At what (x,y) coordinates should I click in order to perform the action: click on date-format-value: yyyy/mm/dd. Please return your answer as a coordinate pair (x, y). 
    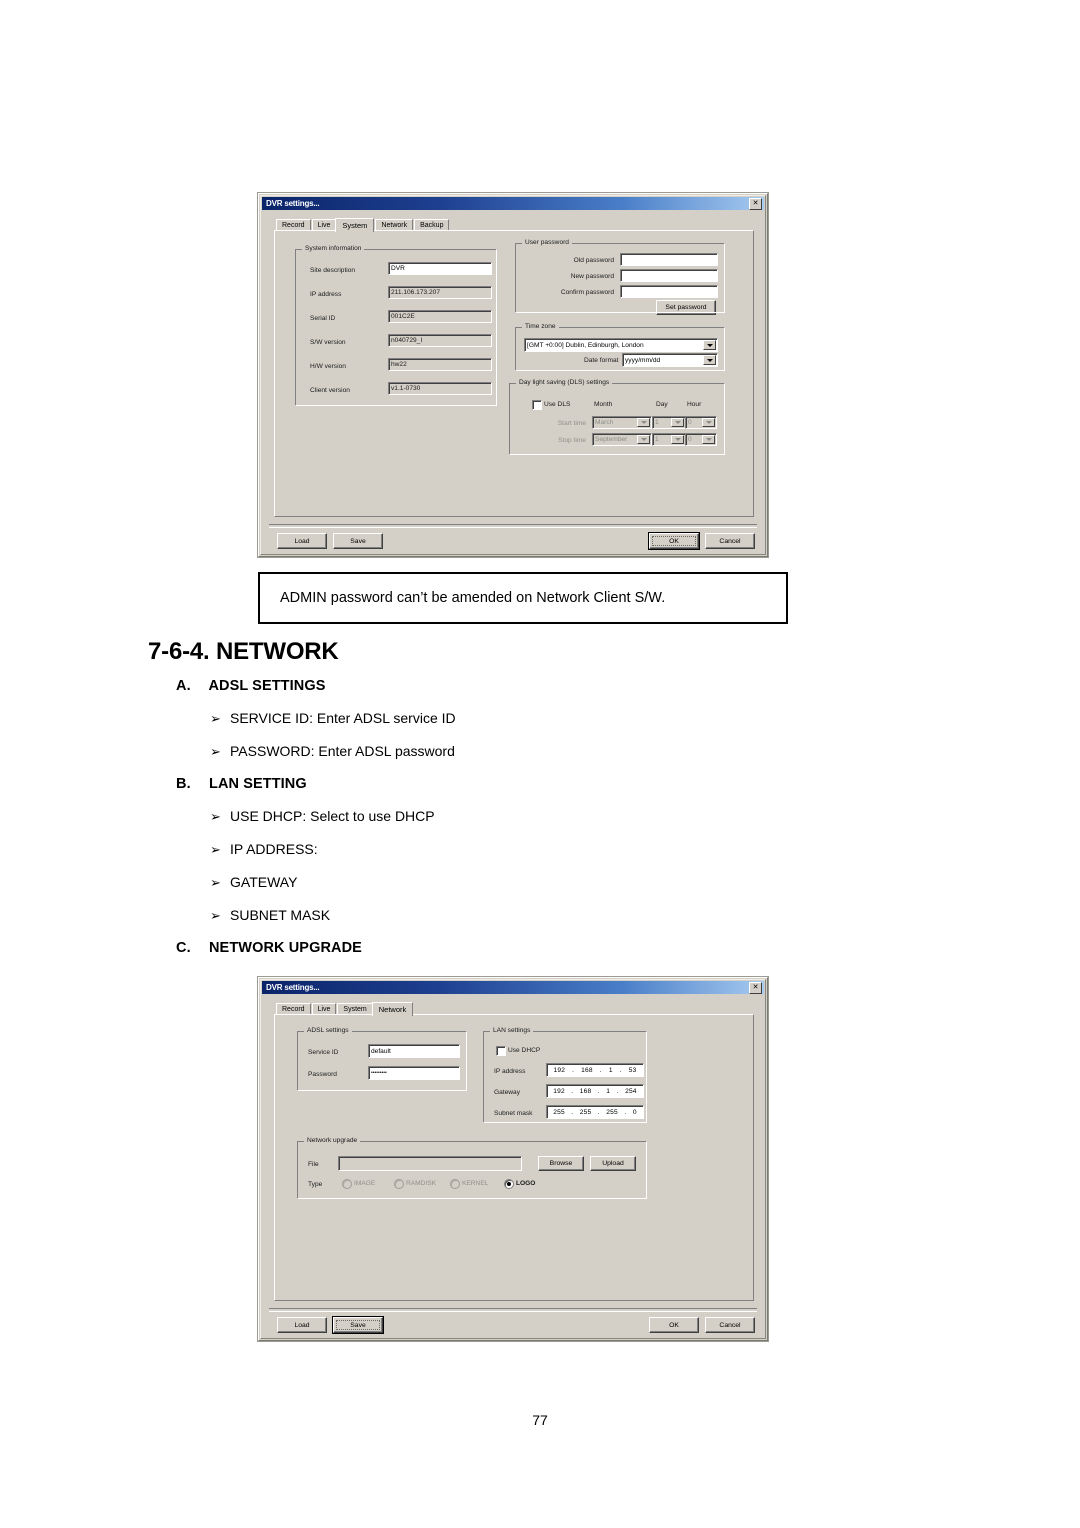
    Looking at the image, I should click on (643, 360).